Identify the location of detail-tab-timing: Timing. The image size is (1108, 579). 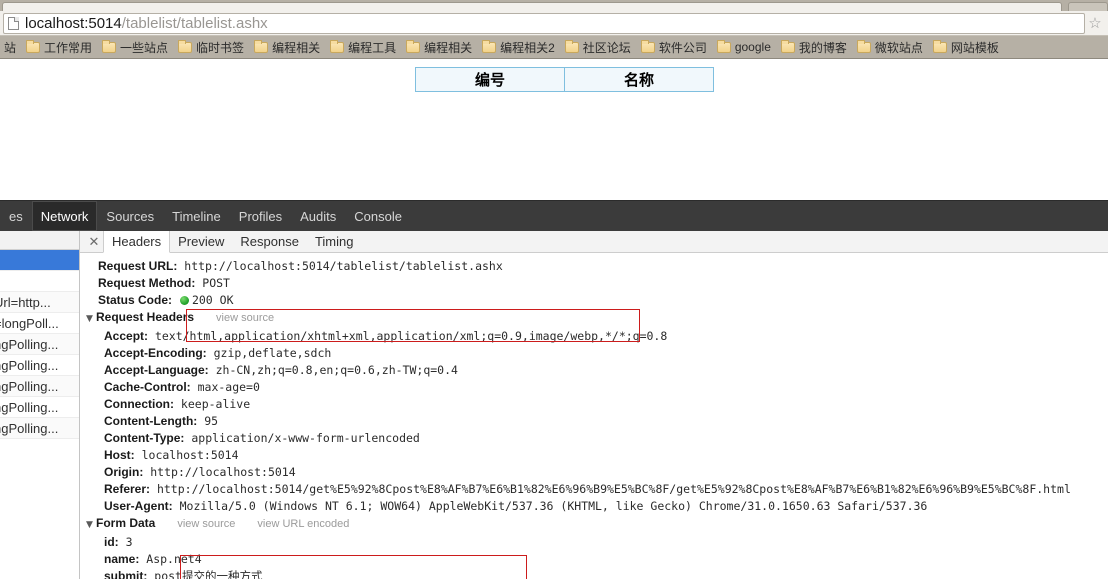
(334, 241).